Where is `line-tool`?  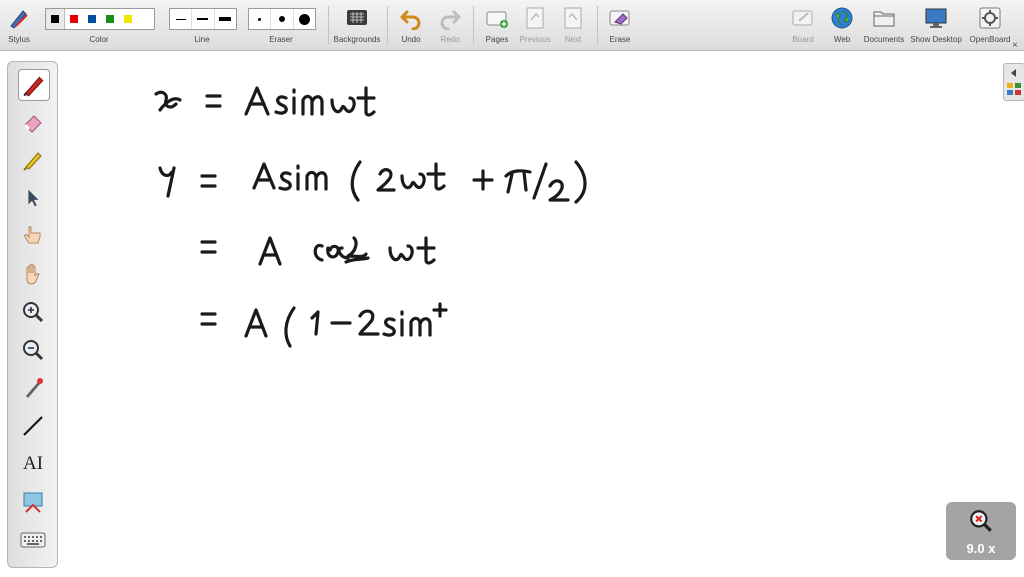 line-tool is located at coordinates (33, 426).